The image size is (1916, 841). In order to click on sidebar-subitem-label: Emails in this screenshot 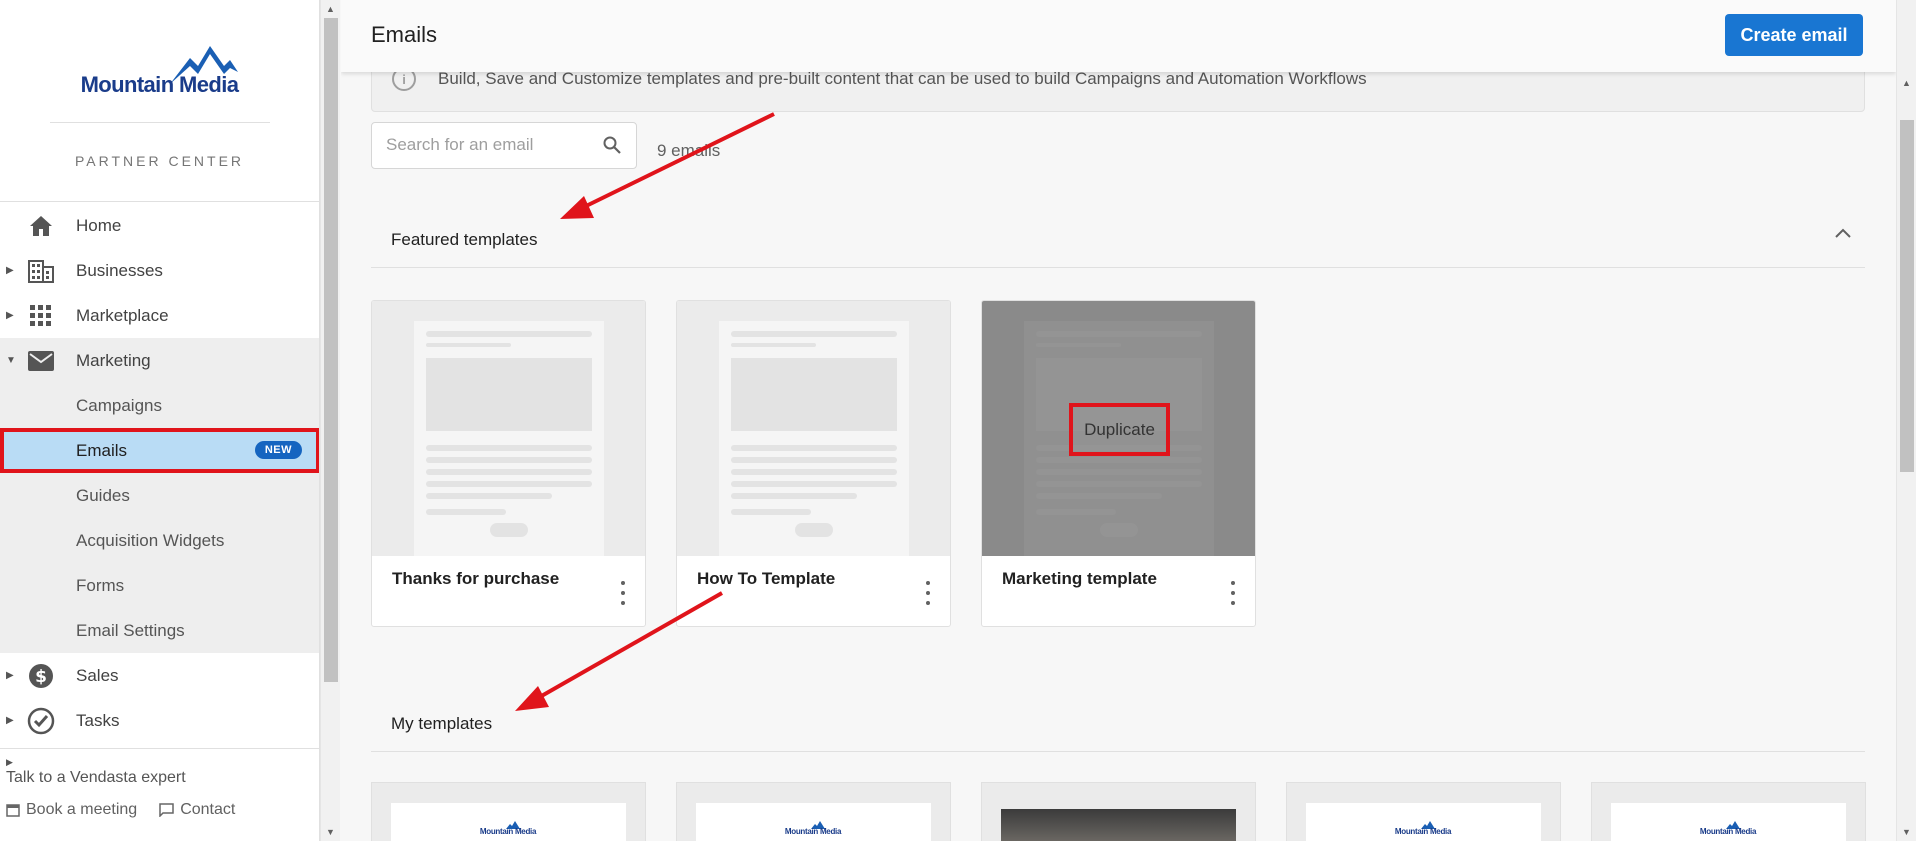, I will do `click(102, 450)`.